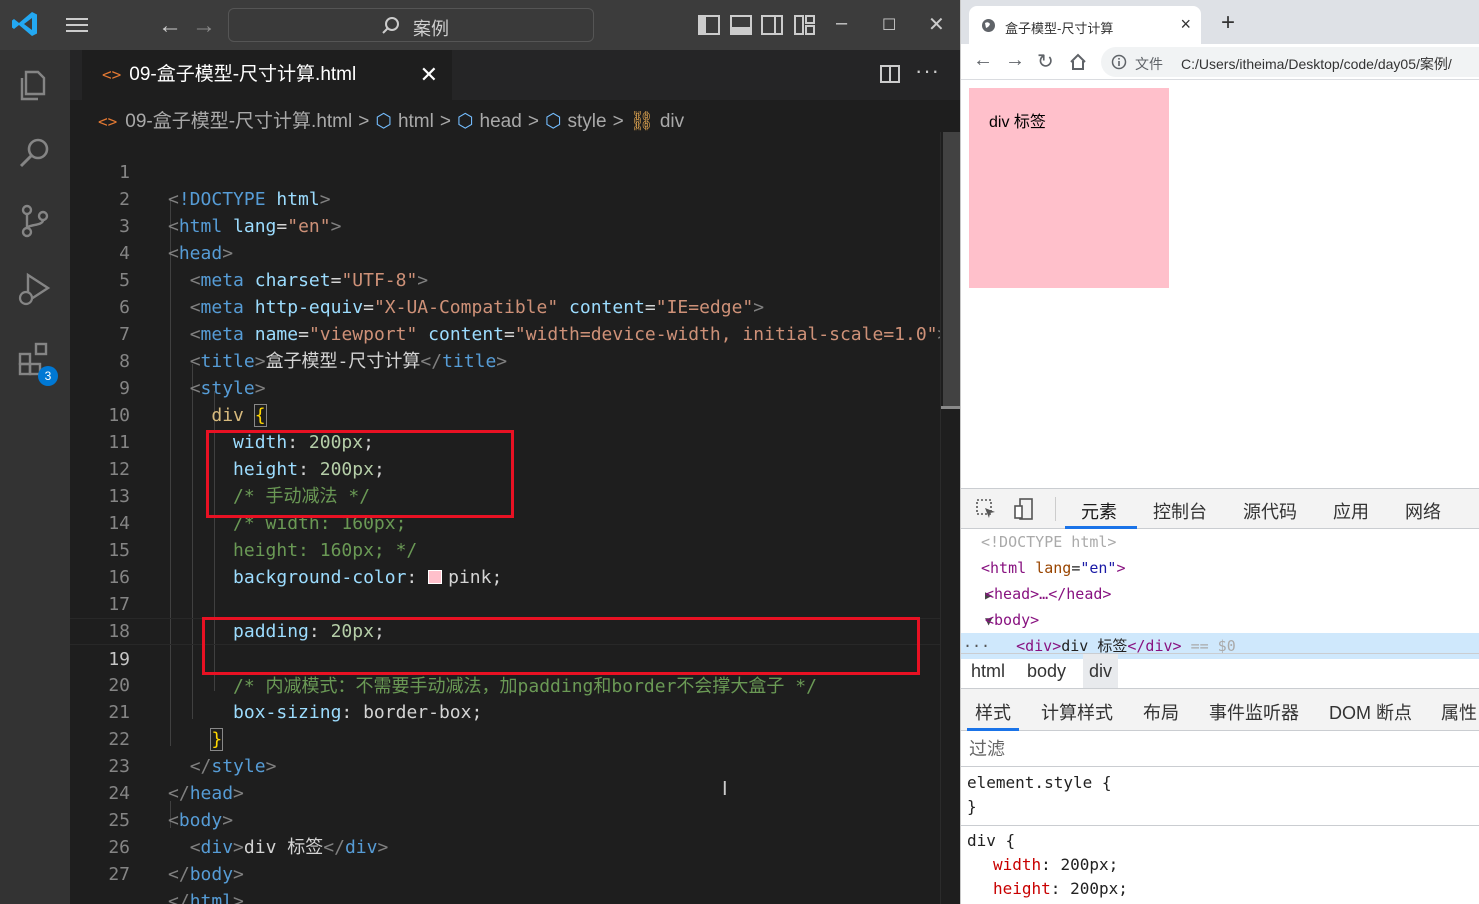 This screenshot has height=904, width=1479. What do you see at coordinates (505, 616) in the screenshot?
I see `code-line: 18` at bounding box center [505, 616].